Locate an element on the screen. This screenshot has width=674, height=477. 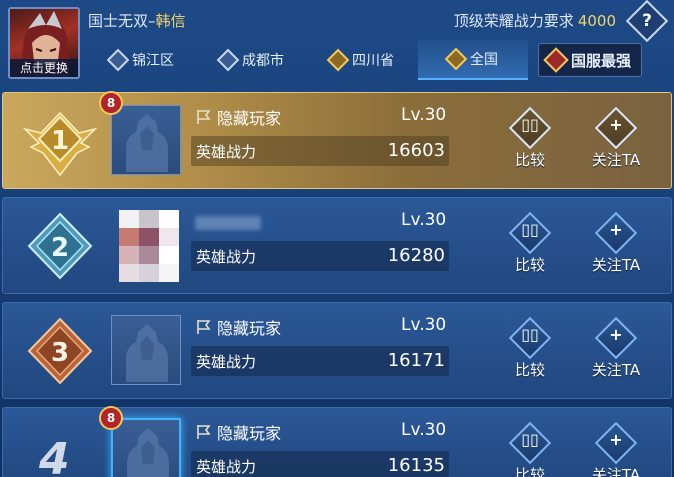
rank-number: 2 is located at coordinates (60, 248).